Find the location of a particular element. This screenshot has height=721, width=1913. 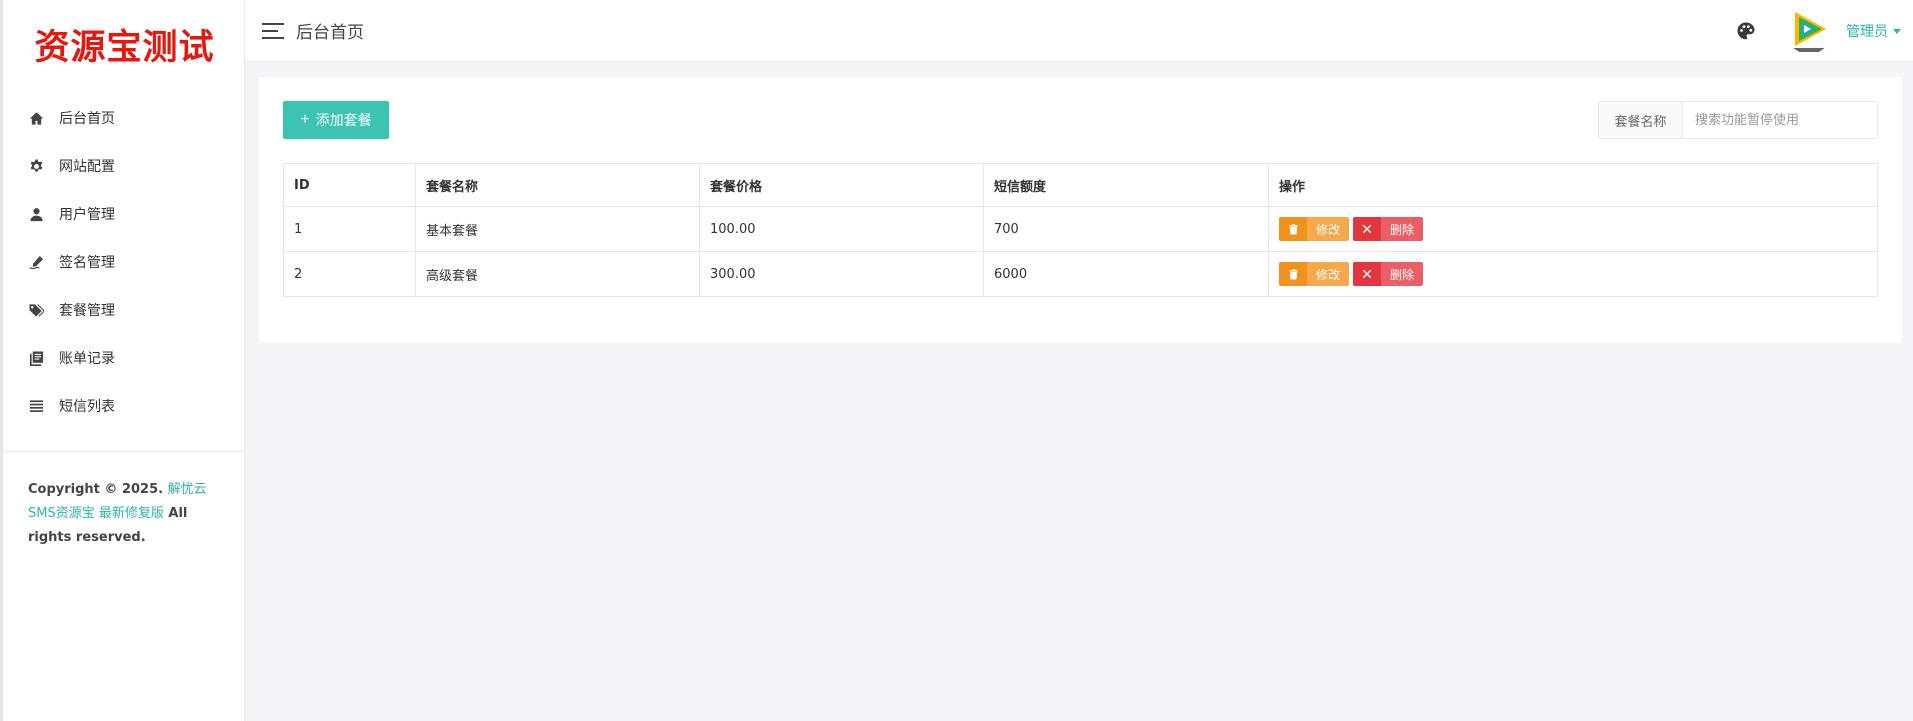

search-label: 套餐名称 is located at coordinates (1641, 120).